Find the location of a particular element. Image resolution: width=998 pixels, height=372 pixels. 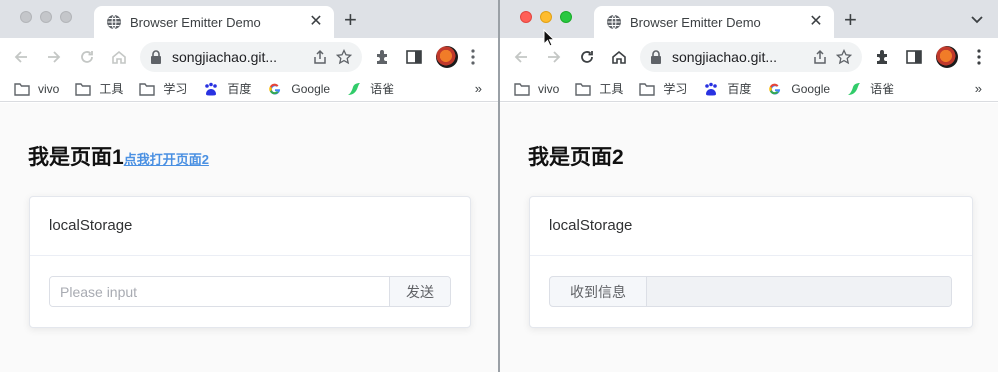

received-message-value is located at coordinates (799, 291).